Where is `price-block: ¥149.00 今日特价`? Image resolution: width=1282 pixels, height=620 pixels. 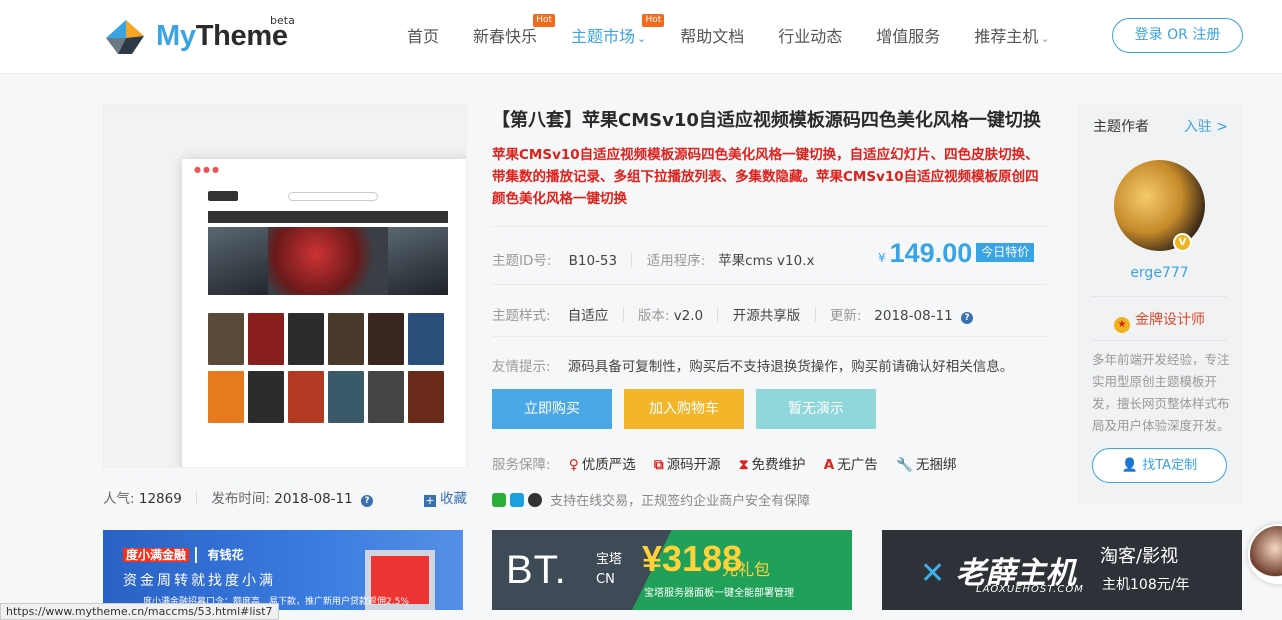 price-block: ¥149.00 今日特价 is located at coordinates (956, 253).